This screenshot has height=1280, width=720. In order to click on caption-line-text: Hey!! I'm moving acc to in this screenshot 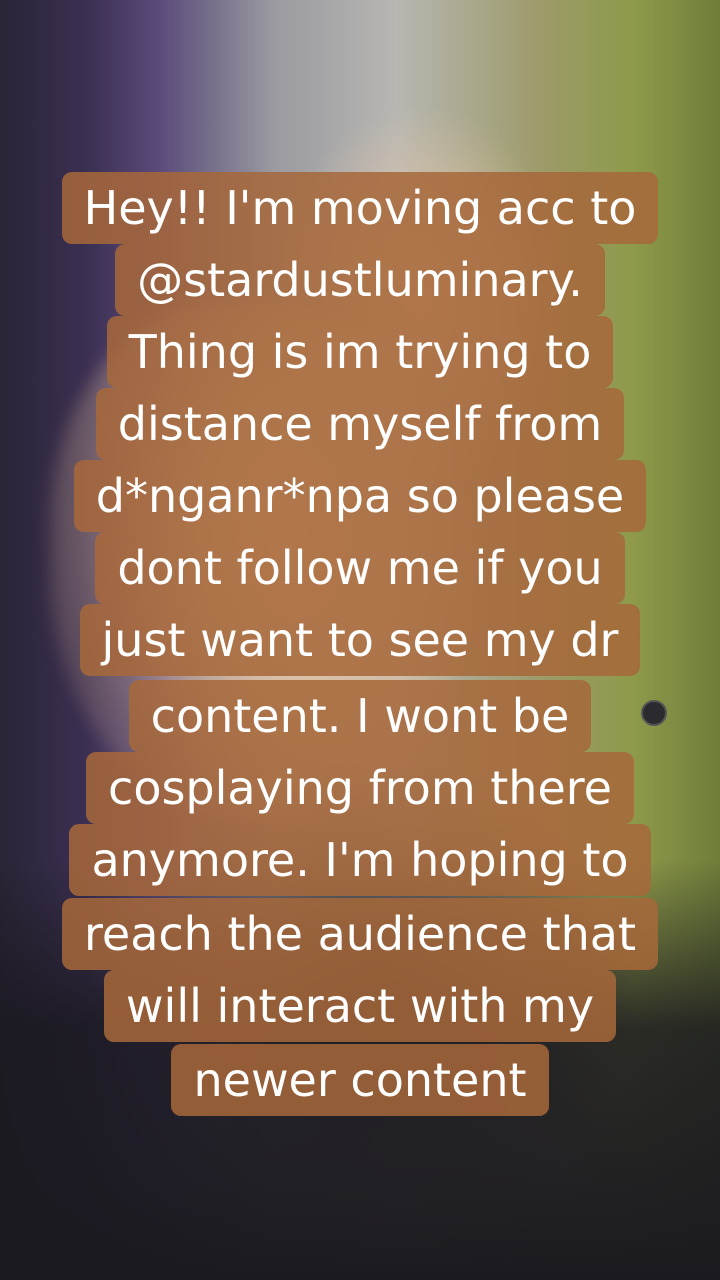, I will do `click(360, 208)`.